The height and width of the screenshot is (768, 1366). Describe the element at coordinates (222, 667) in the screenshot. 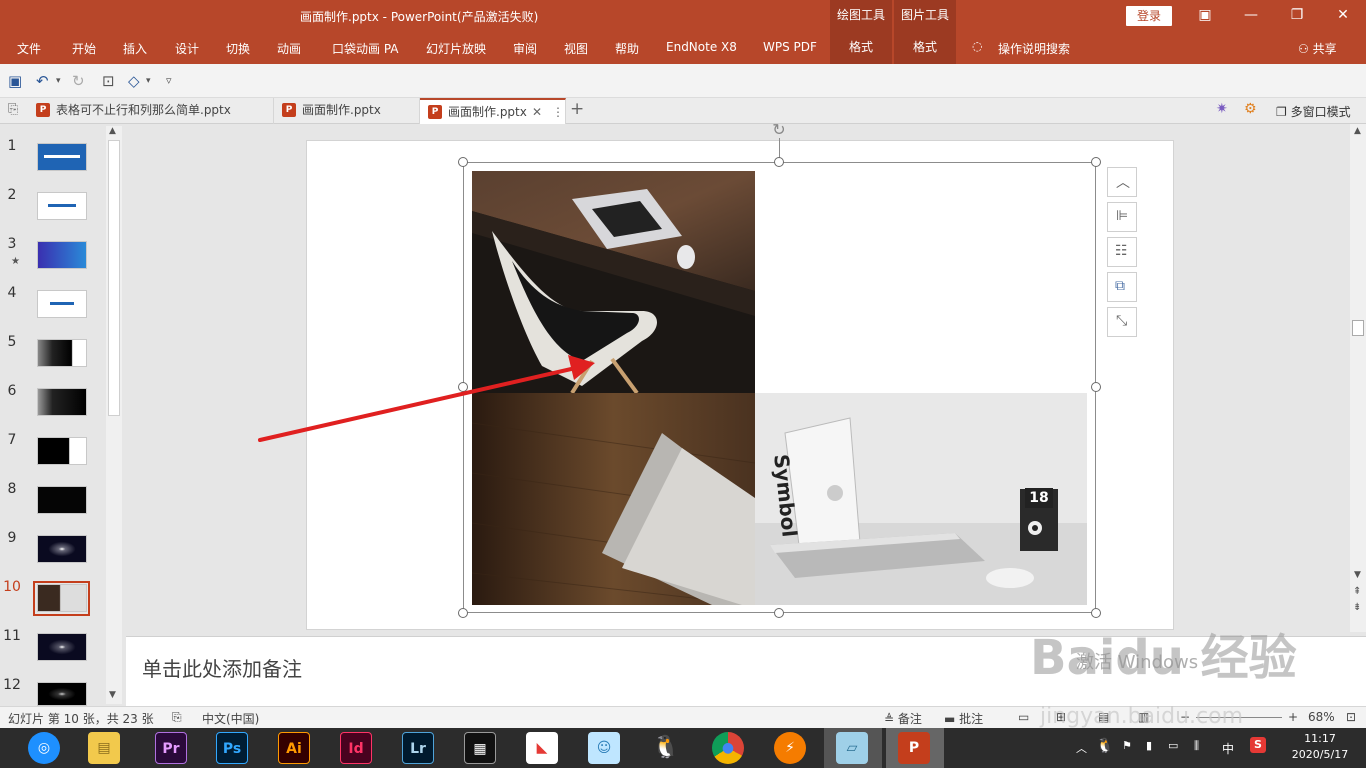

I see `notes-placeholder: 单击此处添加备注` at that location.